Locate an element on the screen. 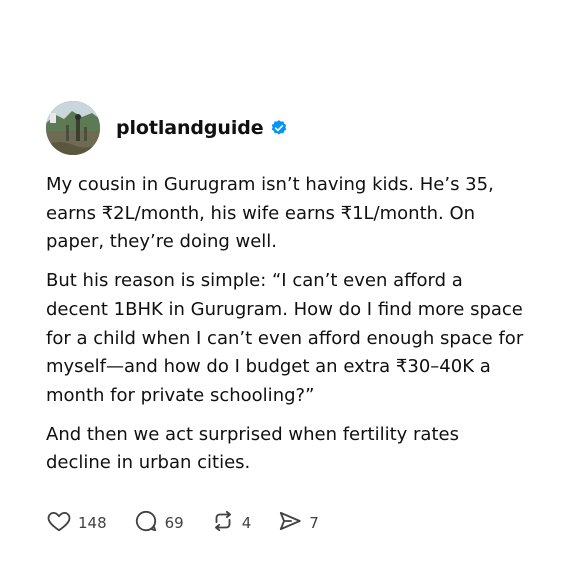 The width and height of the screenshot is (568, 582). post-actions: 148 69 4 7 is located at coordinates (195, 523).